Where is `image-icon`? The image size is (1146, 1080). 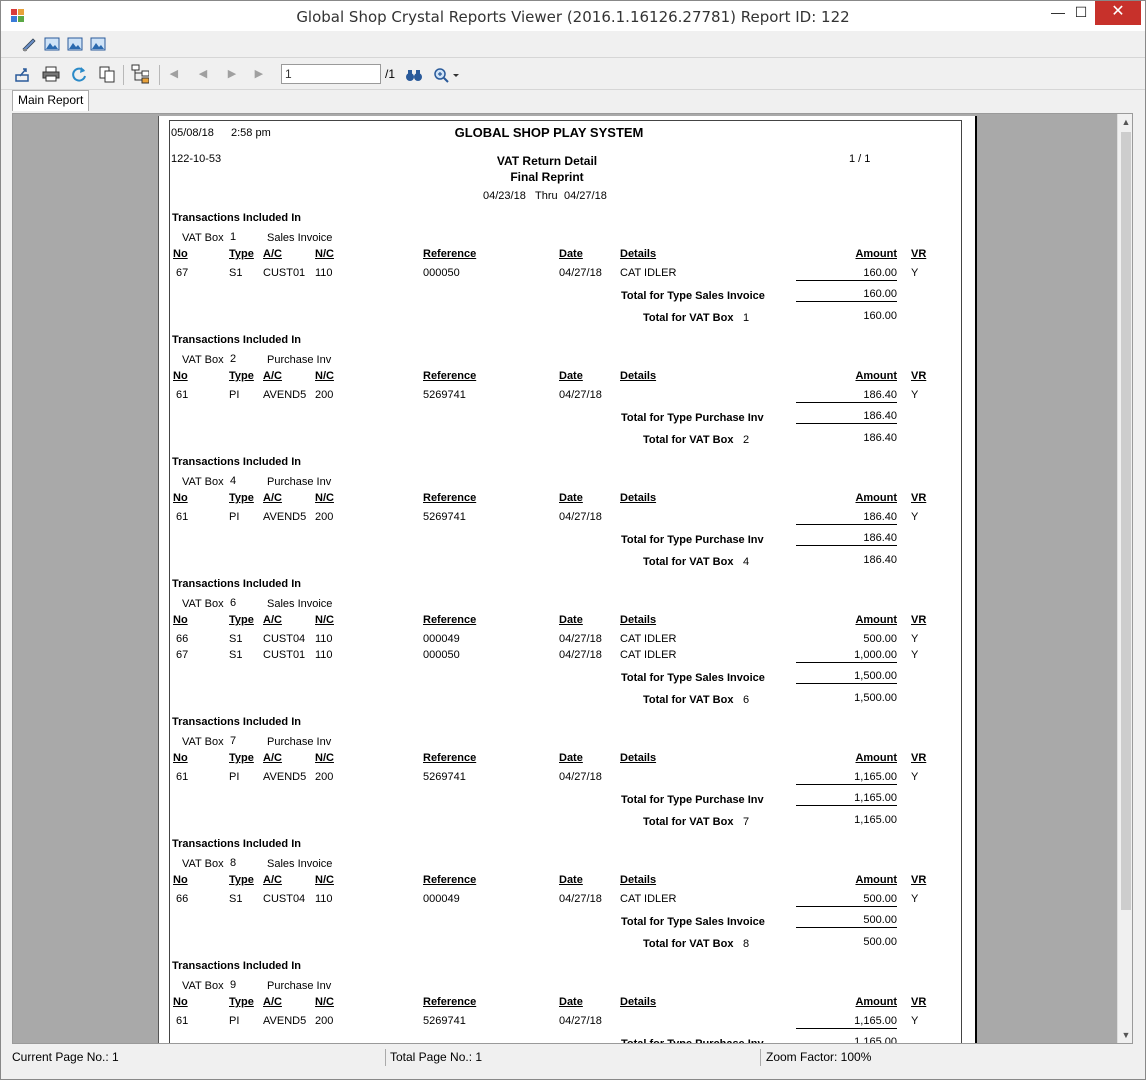 image-icon is located at coordinates (52, 44).